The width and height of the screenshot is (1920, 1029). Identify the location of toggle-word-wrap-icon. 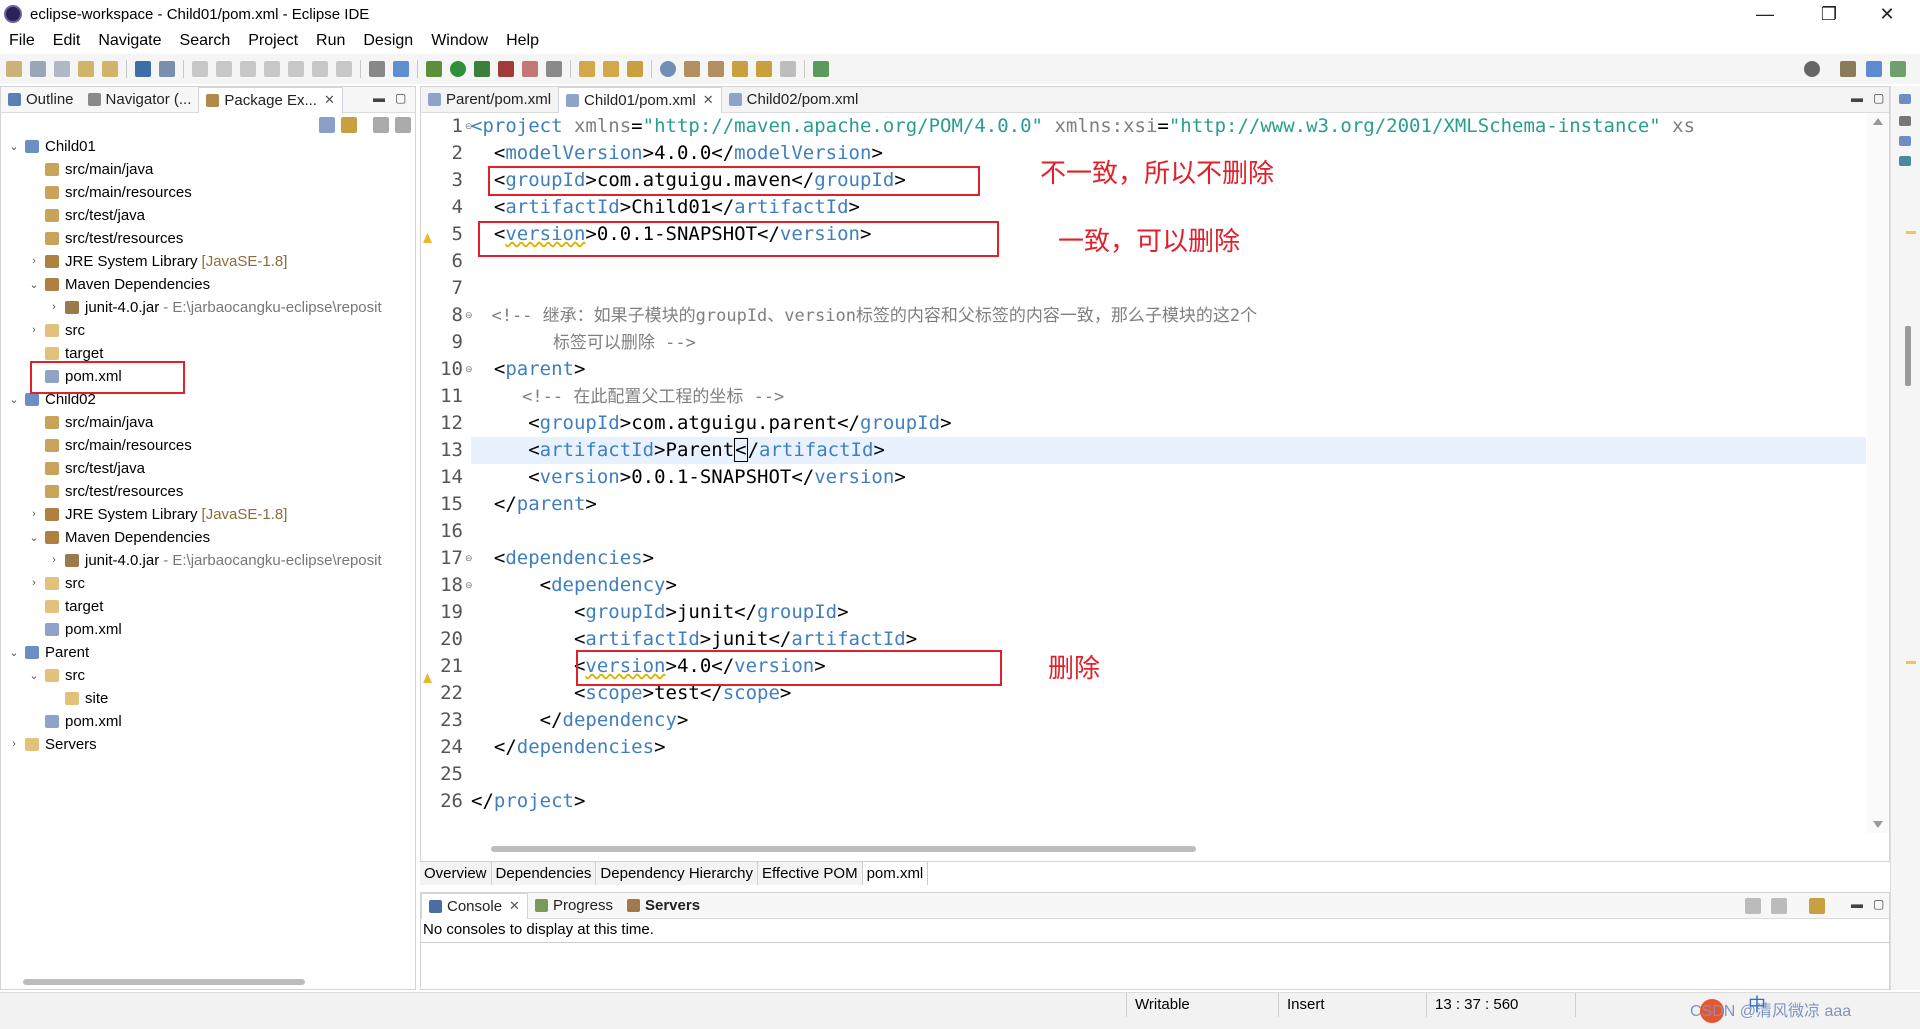
(377, 69).